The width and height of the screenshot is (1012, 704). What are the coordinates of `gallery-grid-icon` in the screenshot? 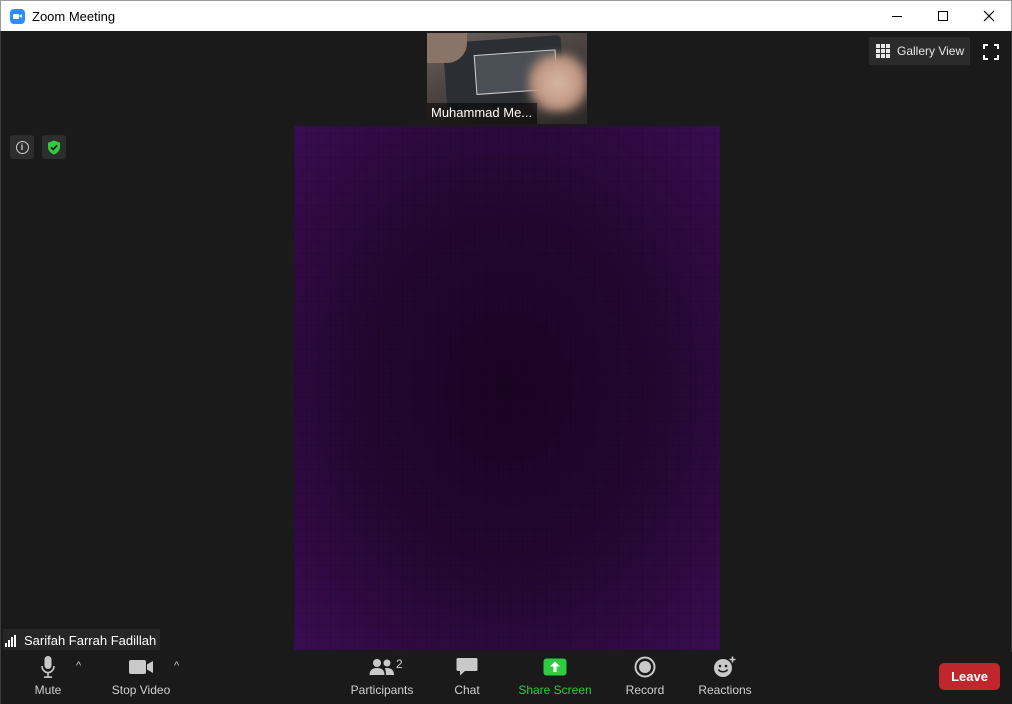 It's located at (883, 51).